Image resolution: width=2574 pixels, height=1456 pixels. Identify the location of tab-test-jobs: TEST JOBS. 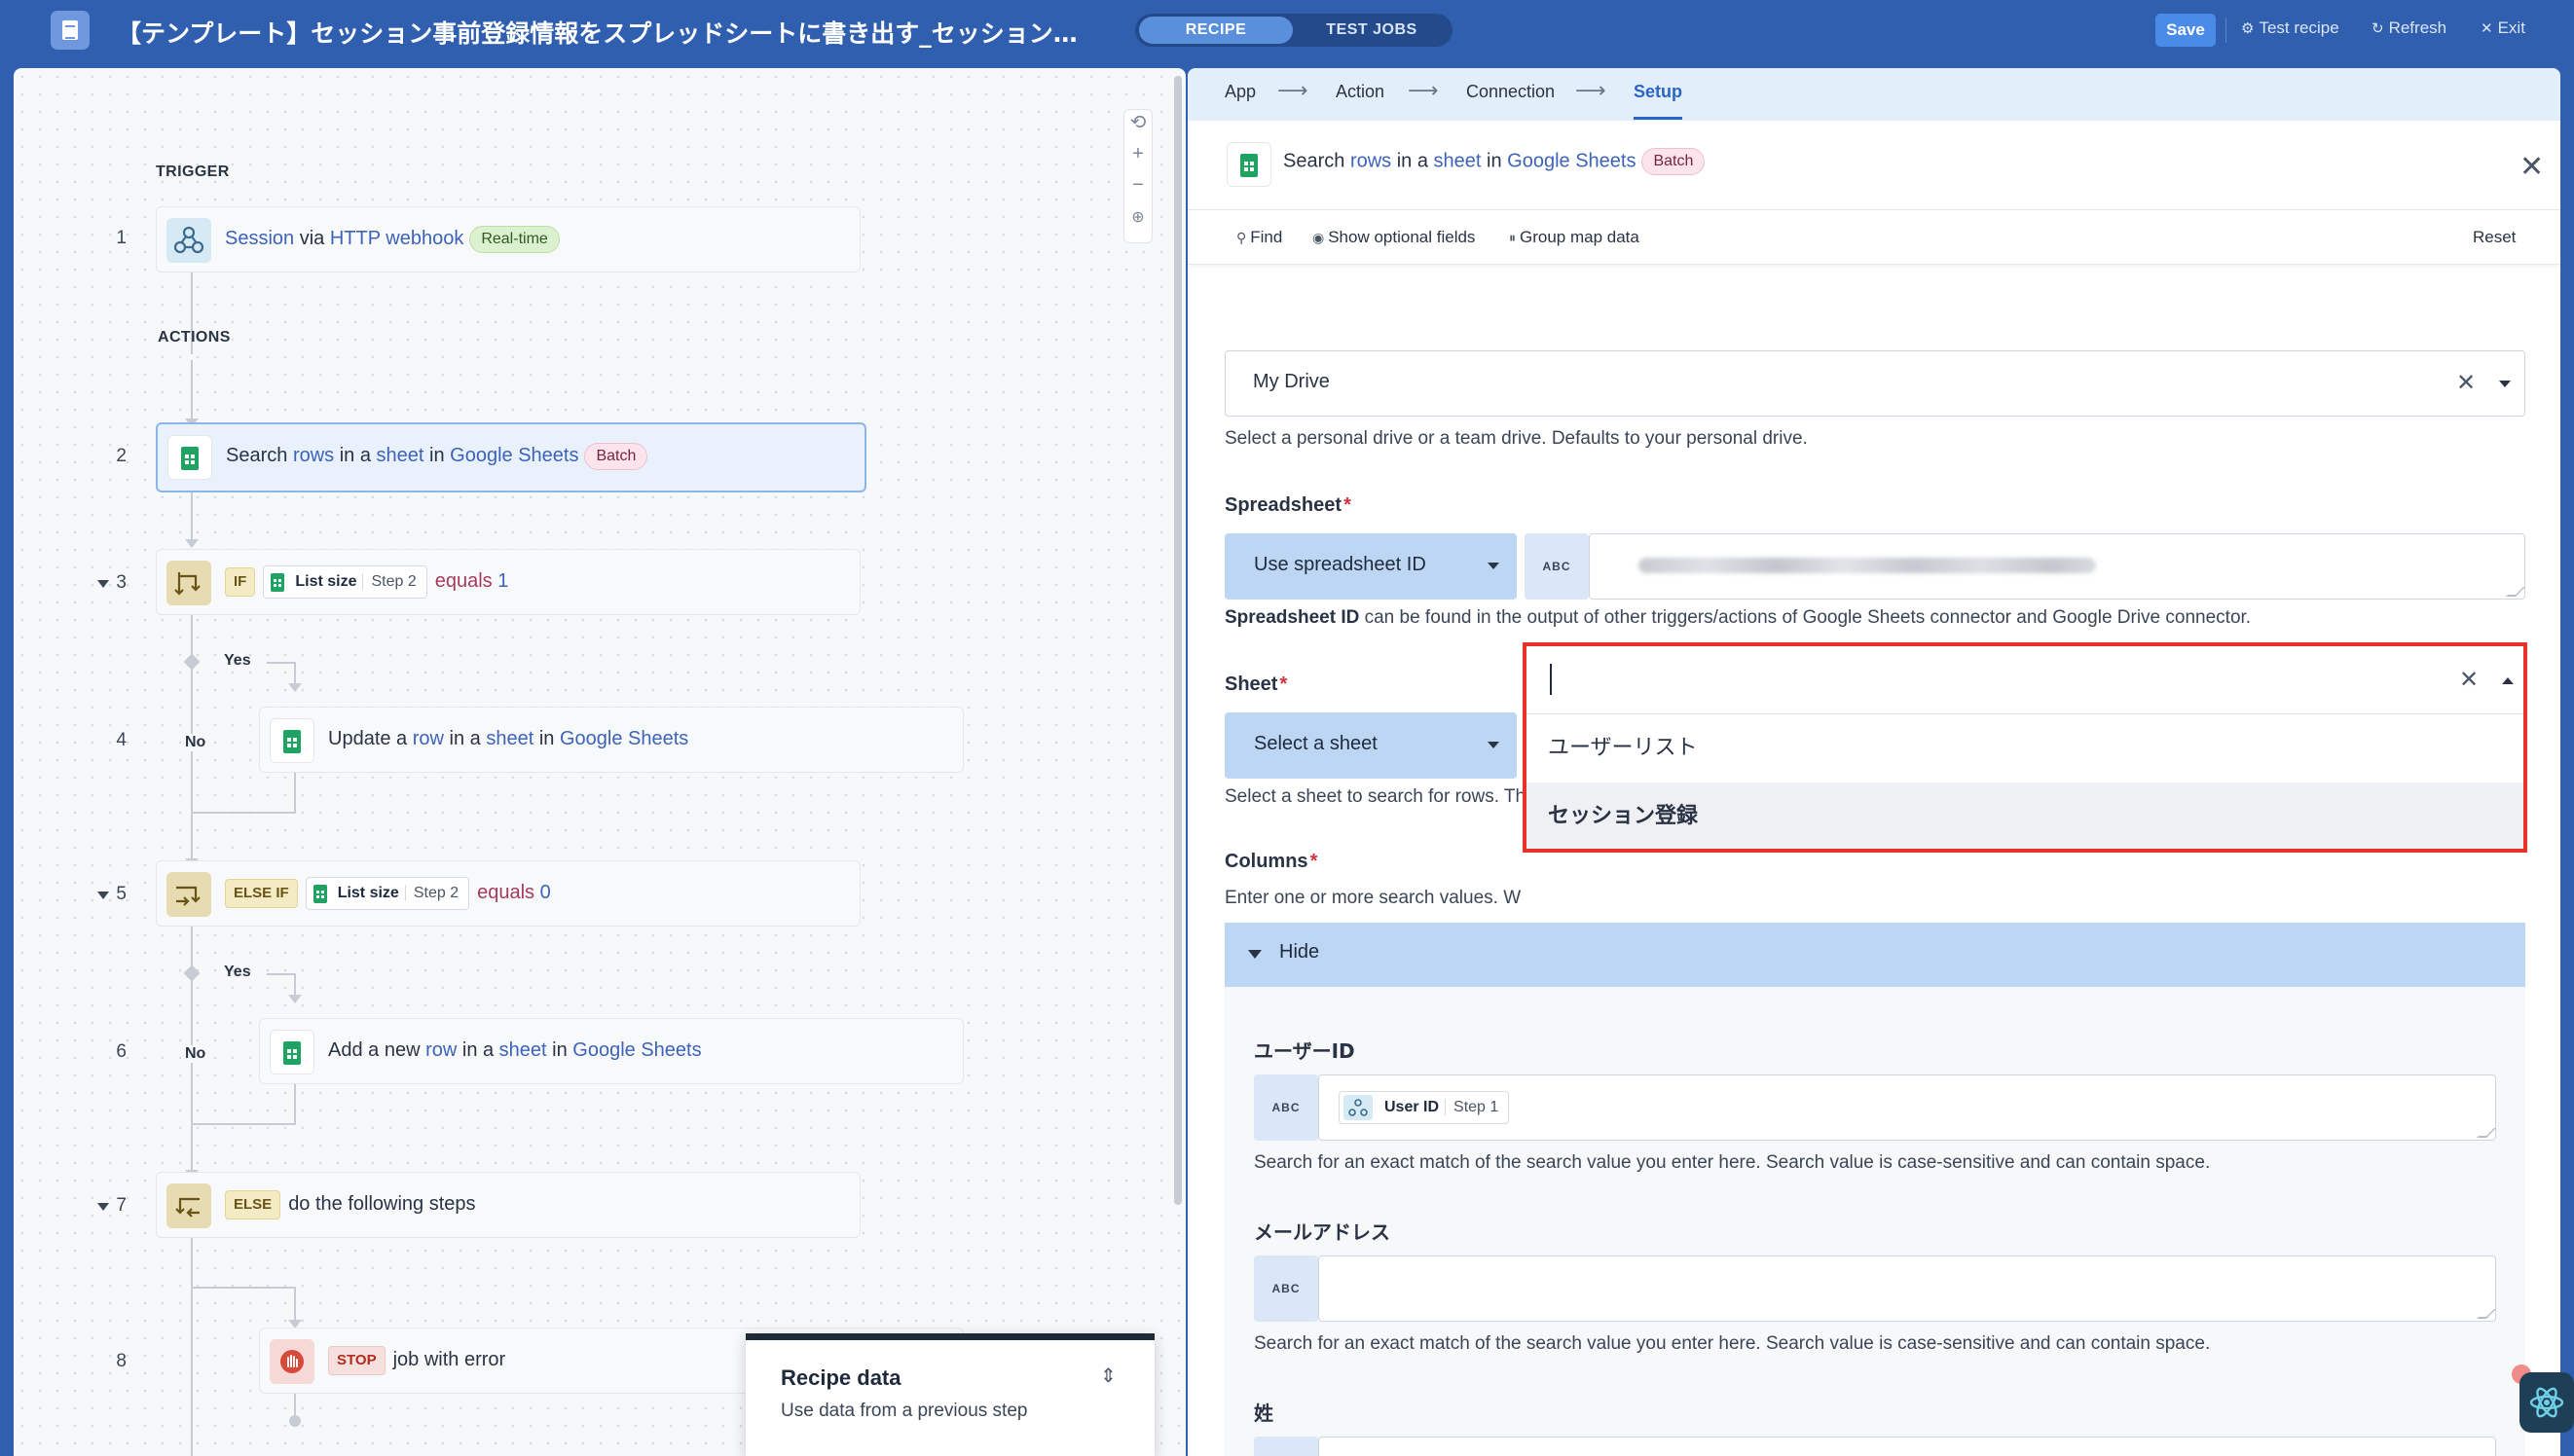
(1372, 30).